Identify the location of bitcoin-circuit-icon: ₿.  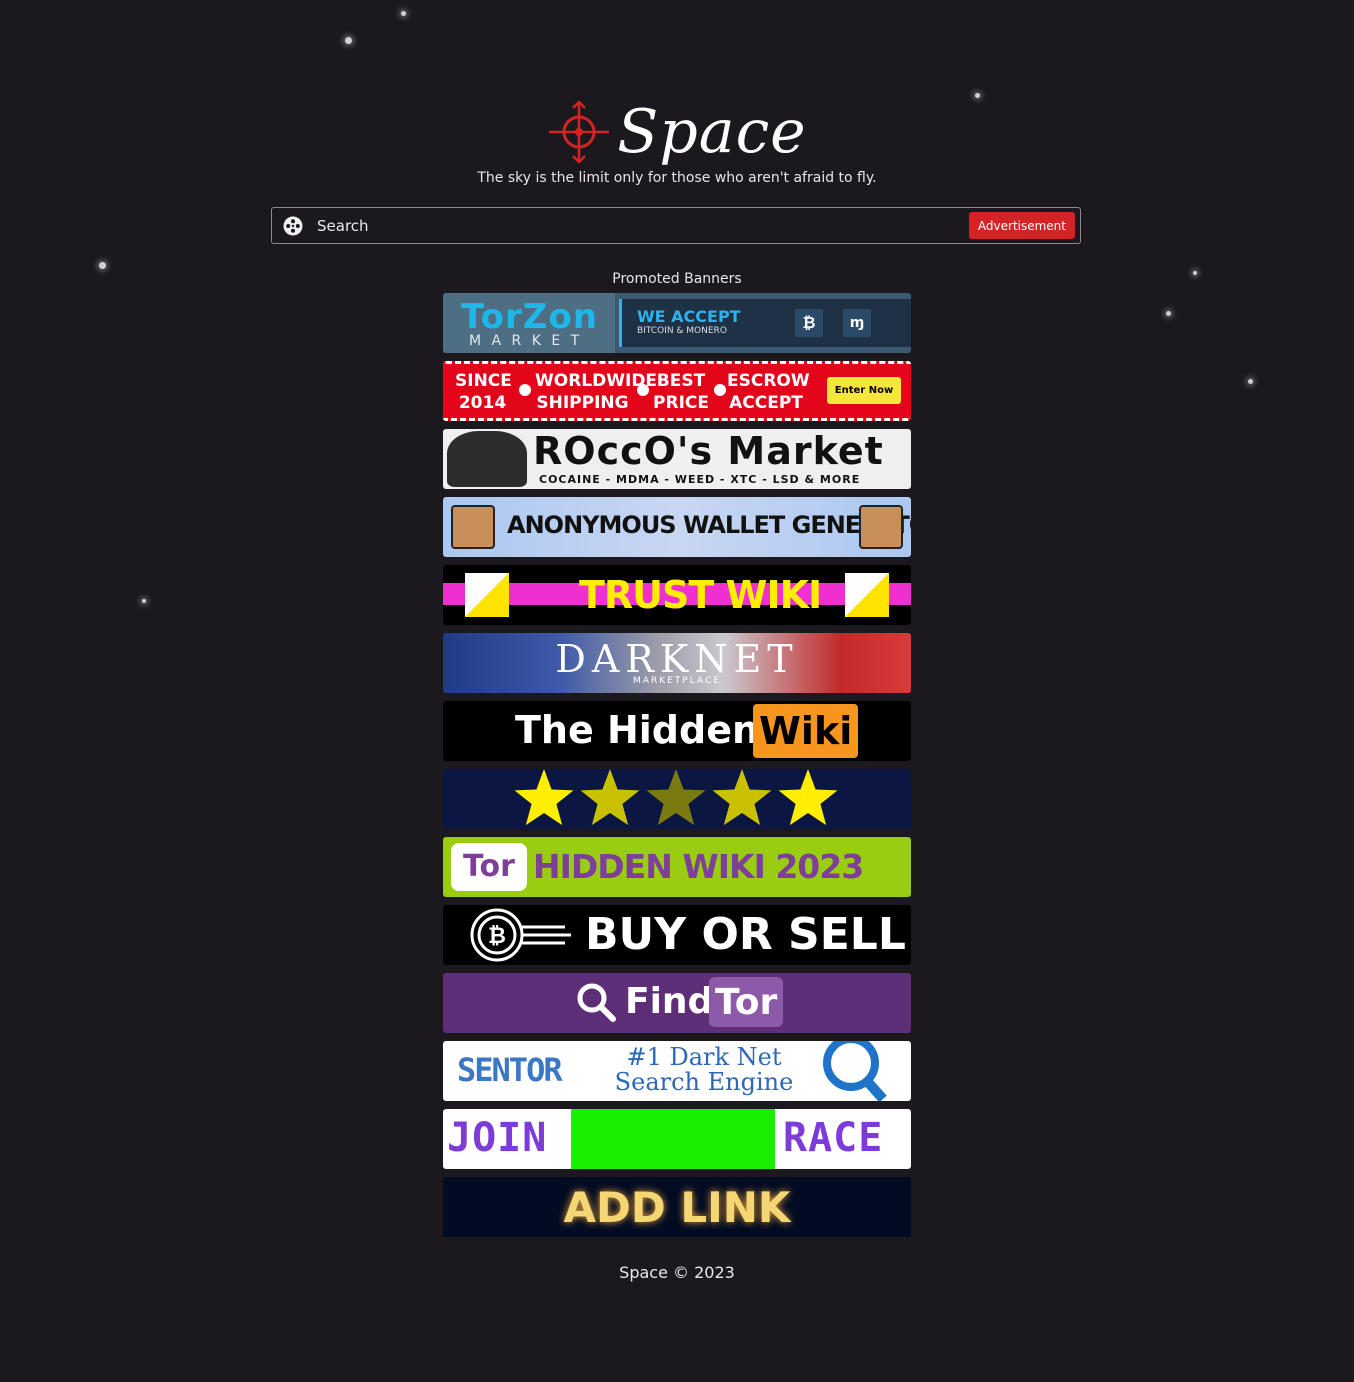
(520, 935).